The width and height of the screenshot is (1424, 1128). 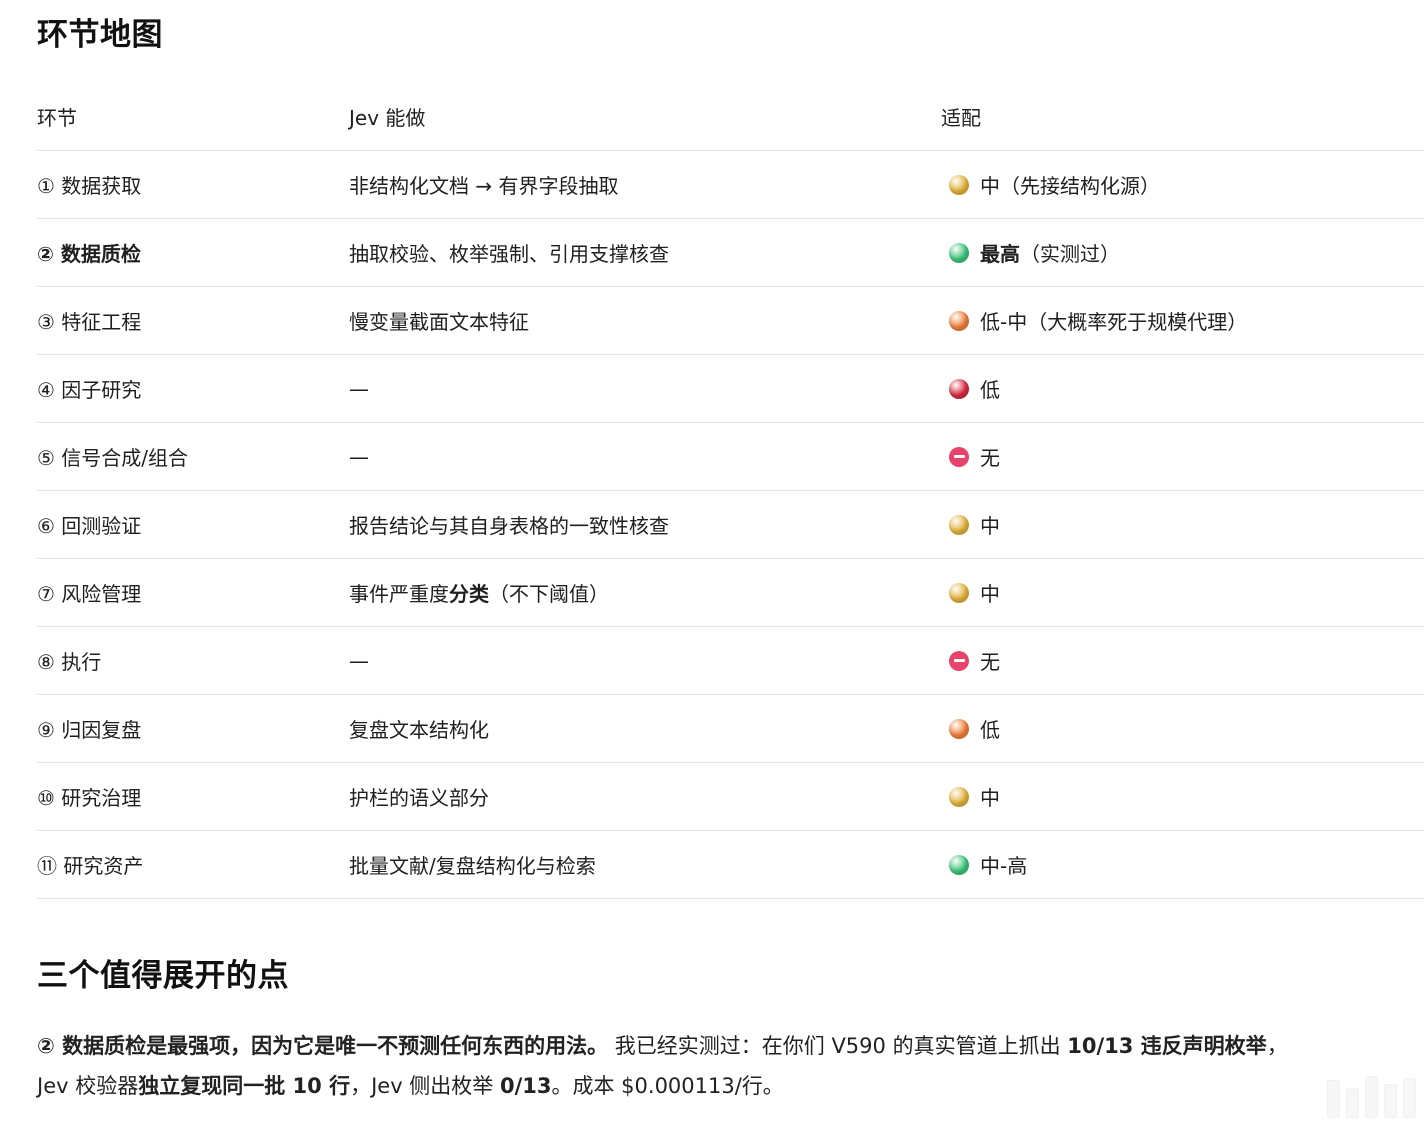 What do you see at coordinates (399, 594) in the screenshot?
I see `can-do-text: 事件严重度` at bounding box center [399, 594].